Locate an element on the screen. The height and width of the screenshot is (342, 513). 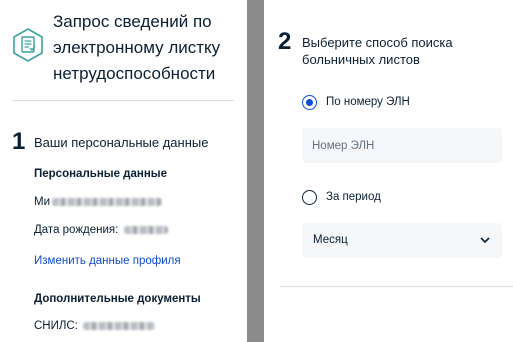
step-number: 2 is located at coordinates (285, 41).